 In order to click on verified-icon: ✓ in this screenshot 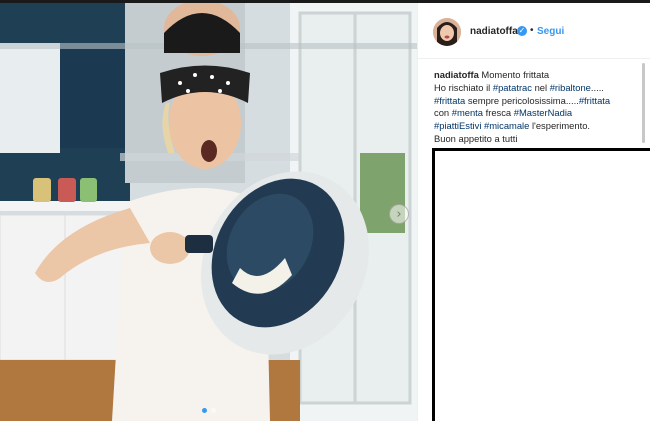, I will do `click(522, 31)`.